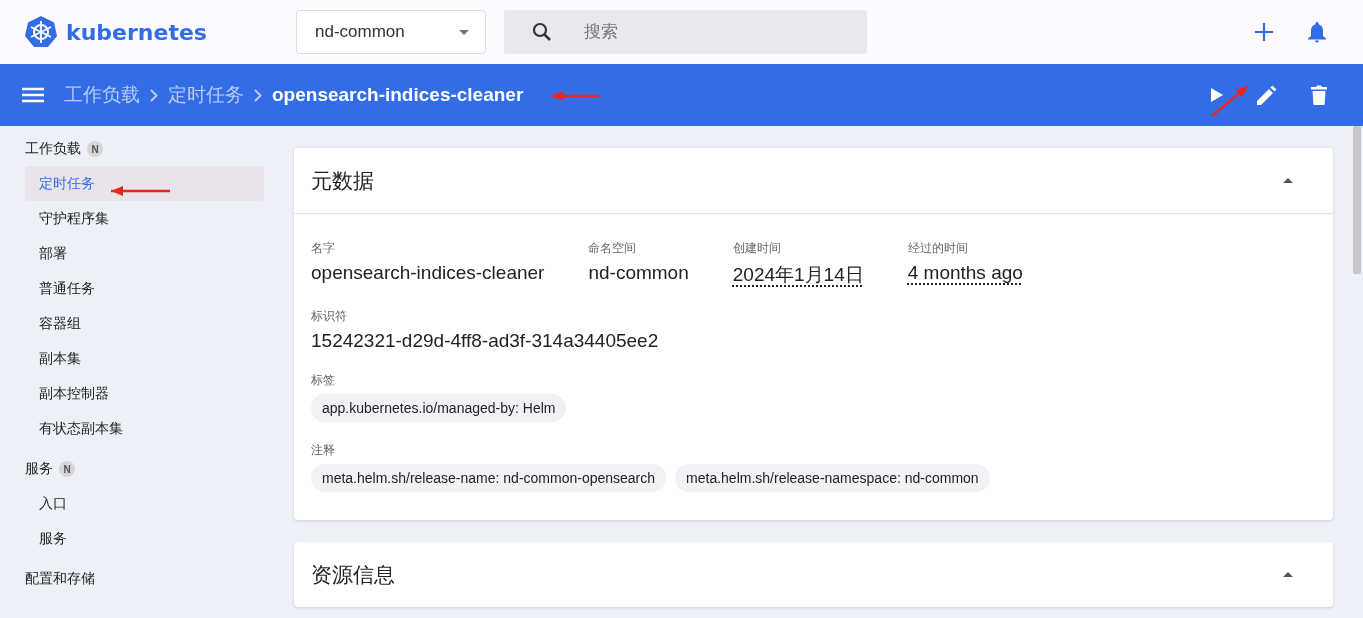  Describe the element at coordinates (428, 273) in the screenshot. I see `field-value: opensearch-indices-cleaner` at that location.